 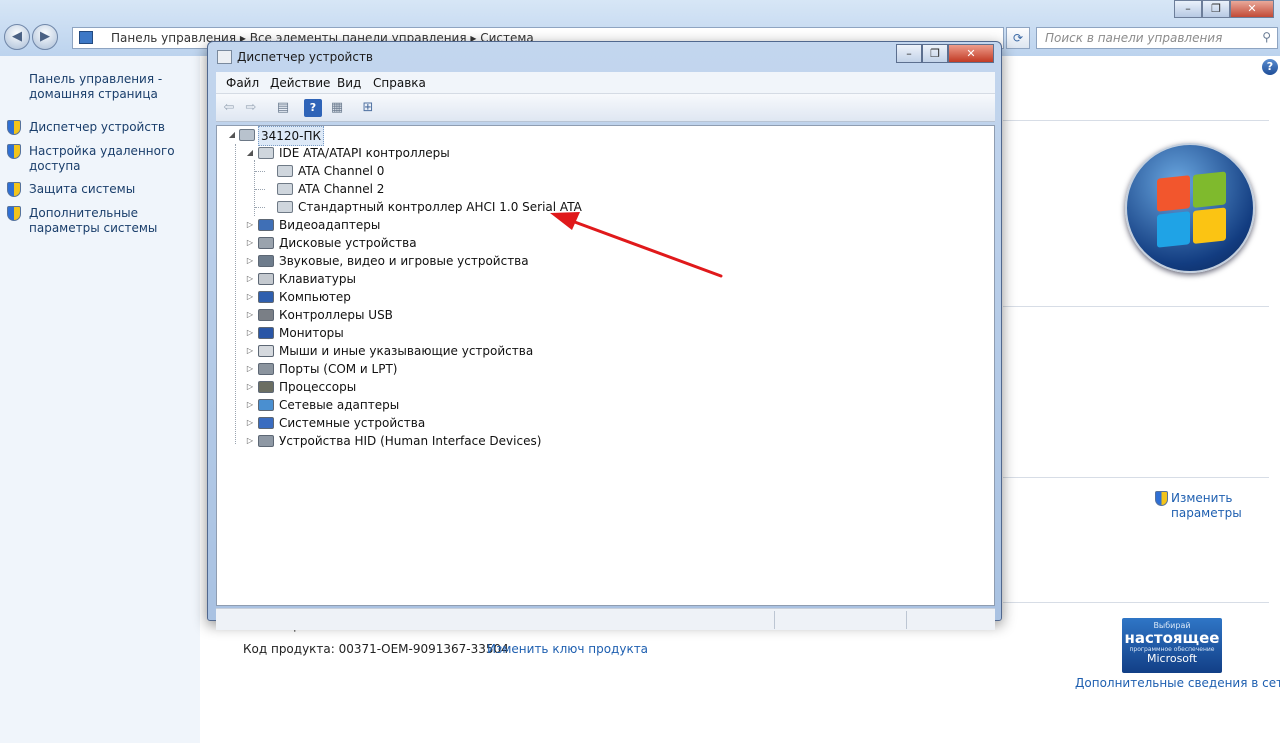 I want to click on device-label: ATA Channel 0, so click(x=341, y=171).